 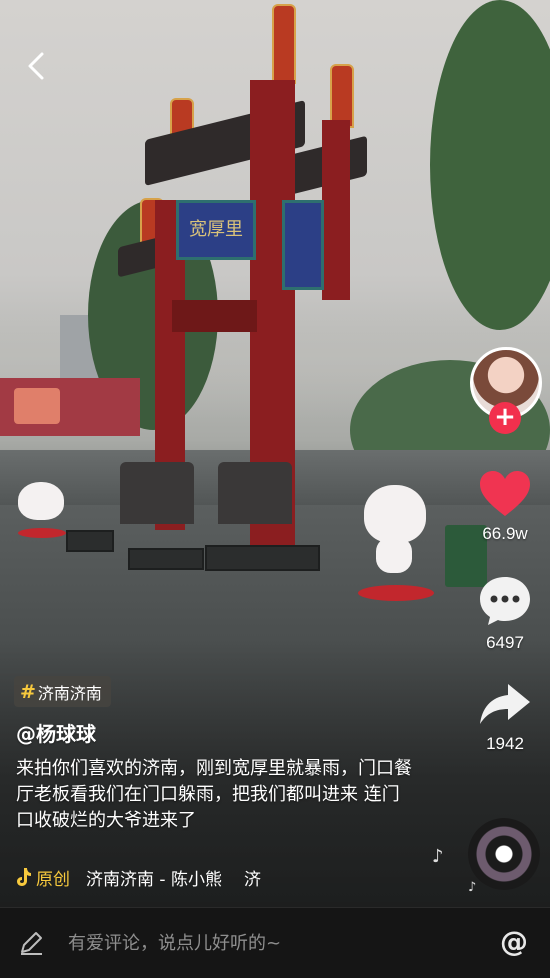 I want to click on heart-icon, so click(x=505, y=493).